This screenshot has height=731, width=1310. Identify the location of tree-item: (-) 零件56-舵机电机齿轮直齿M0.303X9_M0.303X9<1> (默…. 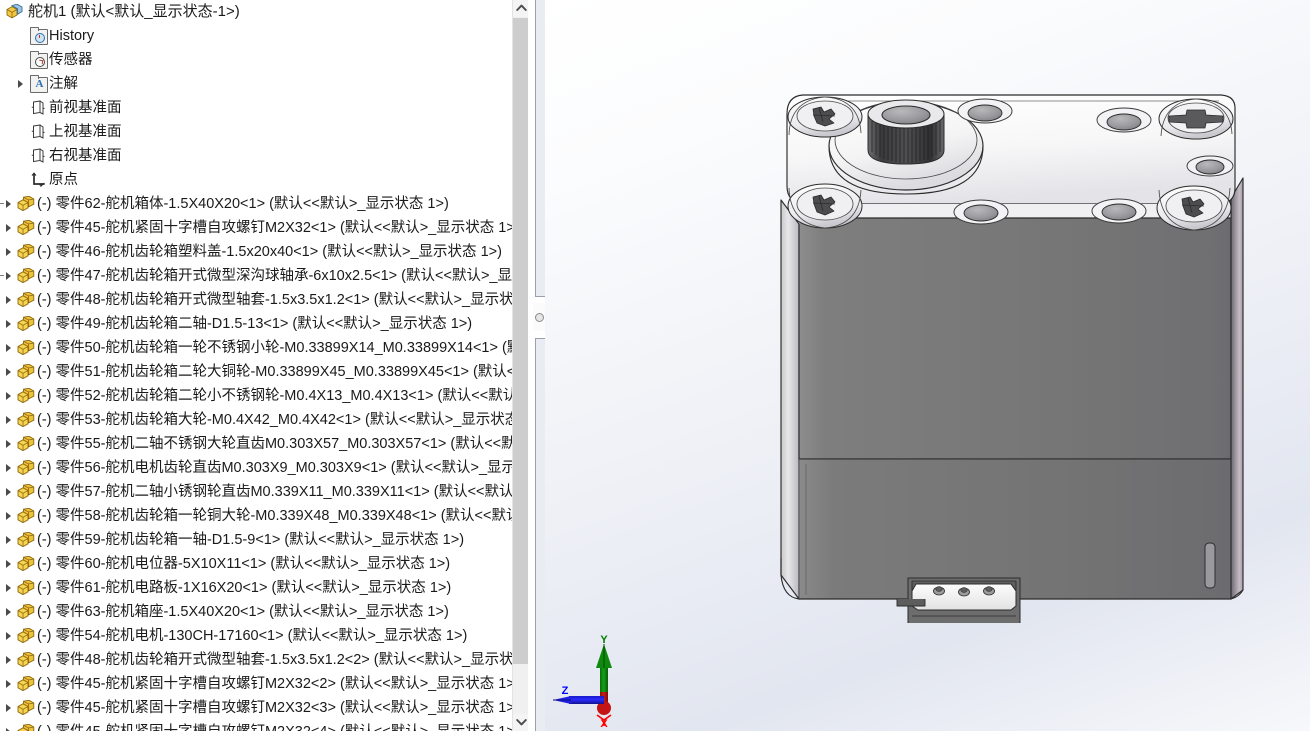
(264, 468).